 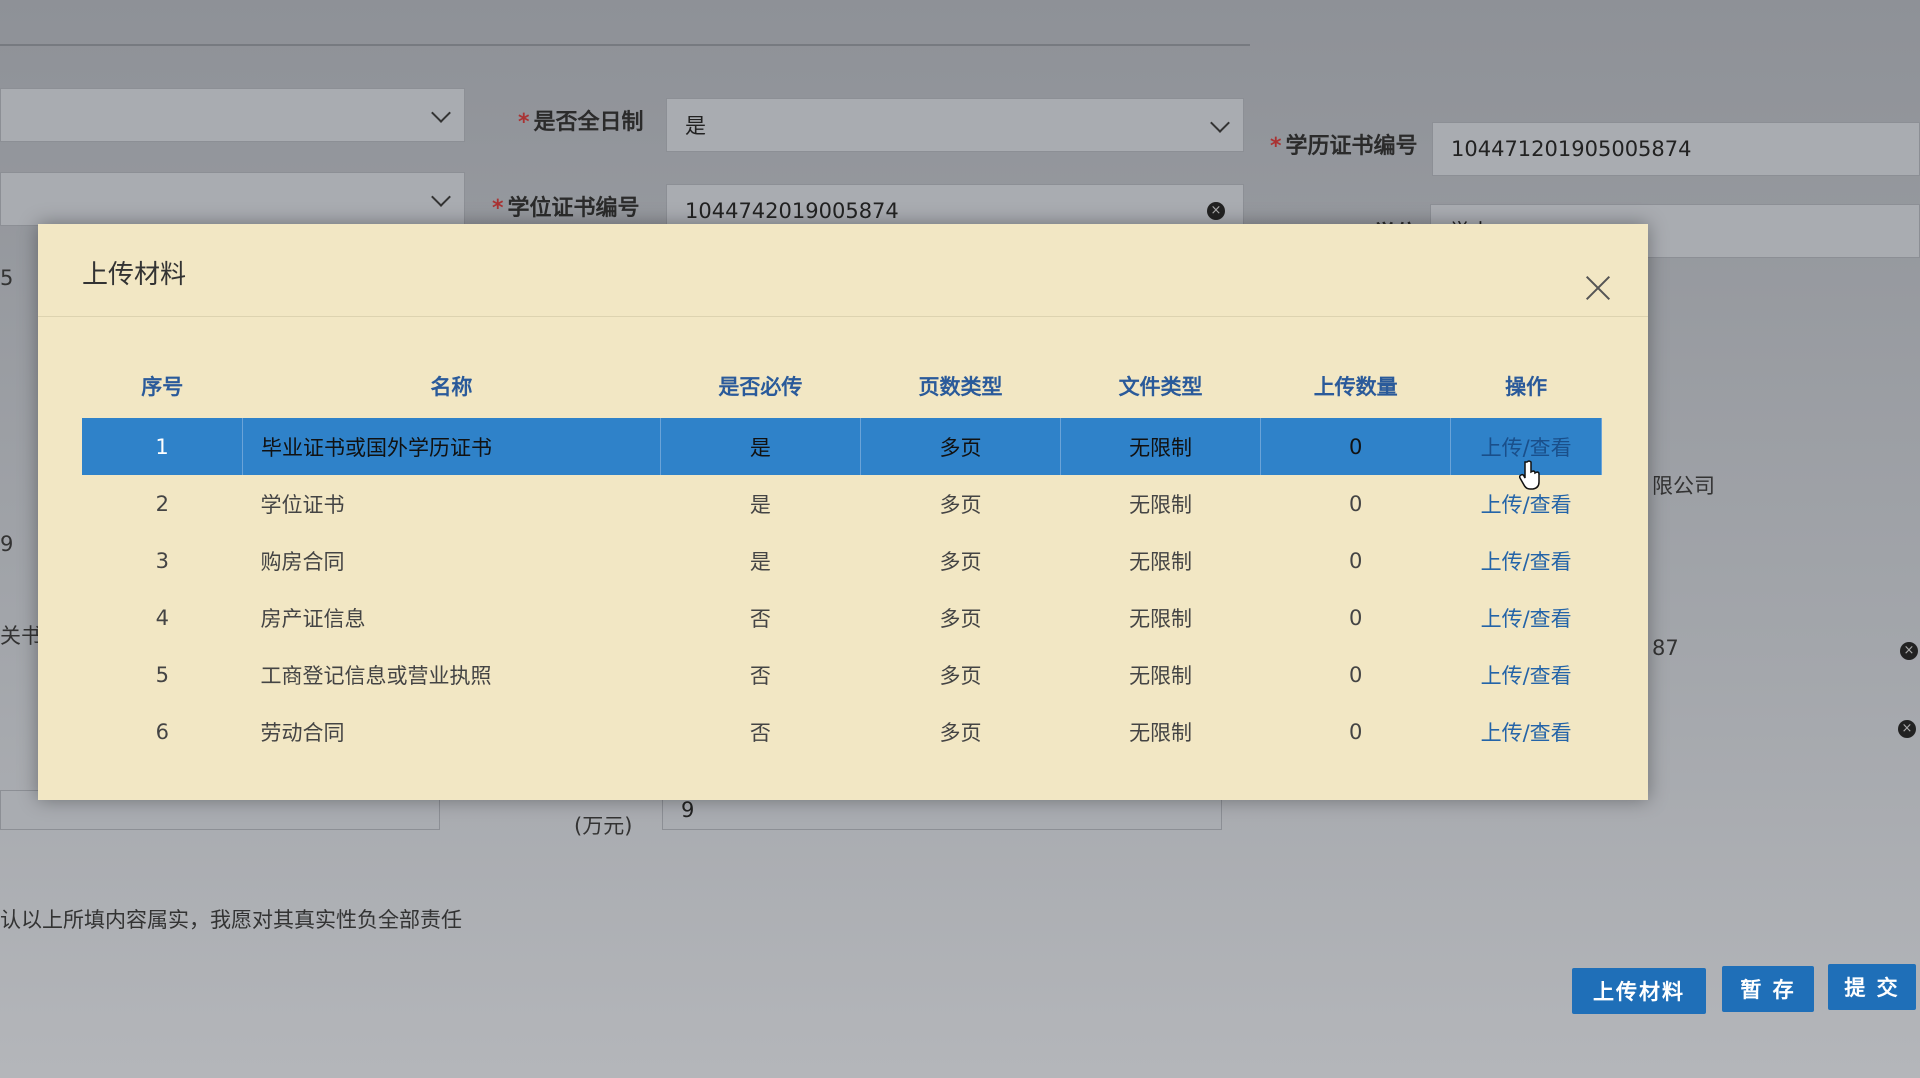 What do you see at coordinates (1768, 989) in the screenshot?
I see `save-draft-button: 暂 存` at bounding box center [1768, 989].